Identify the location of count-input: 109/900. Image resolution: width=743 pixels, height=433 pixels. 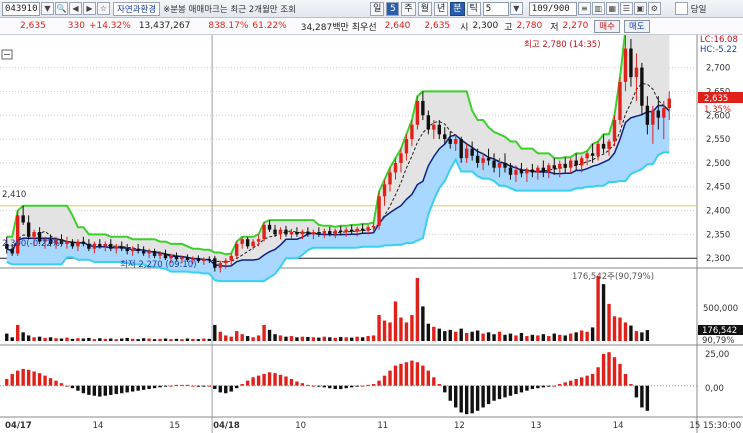
(552, 8).